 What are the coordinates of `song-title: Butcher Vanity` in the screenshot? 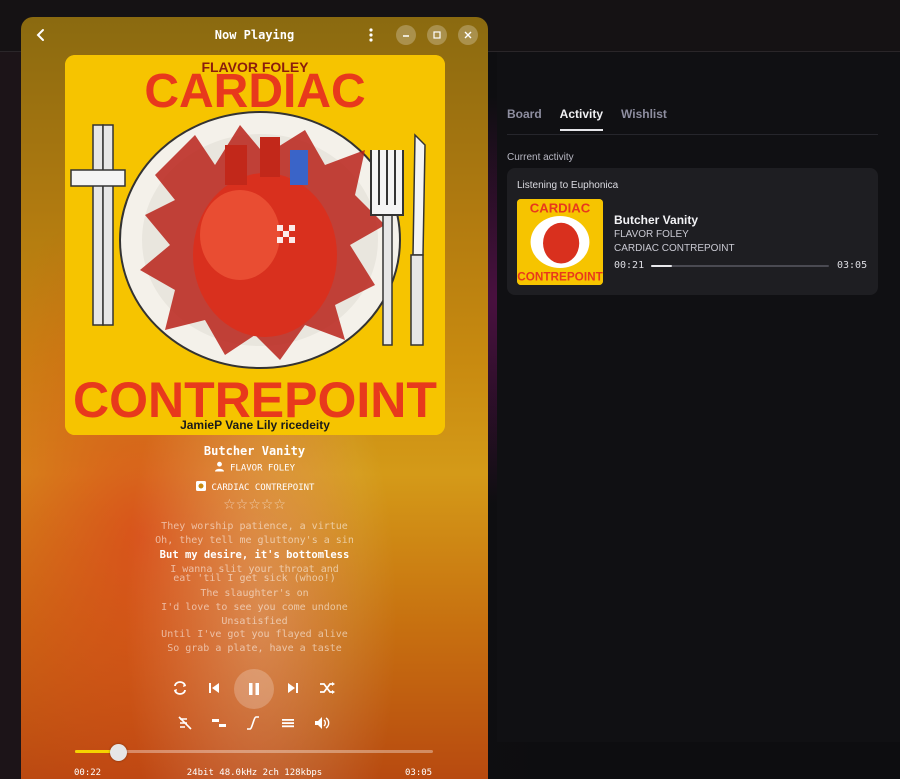 It's located at (254, 451).